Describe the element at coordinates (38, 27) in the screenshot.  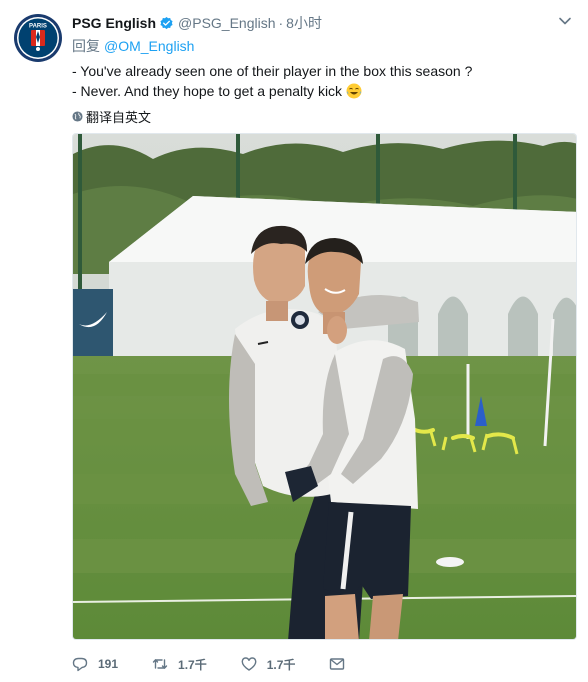
I see `avatar-text: PARIS` at that location.